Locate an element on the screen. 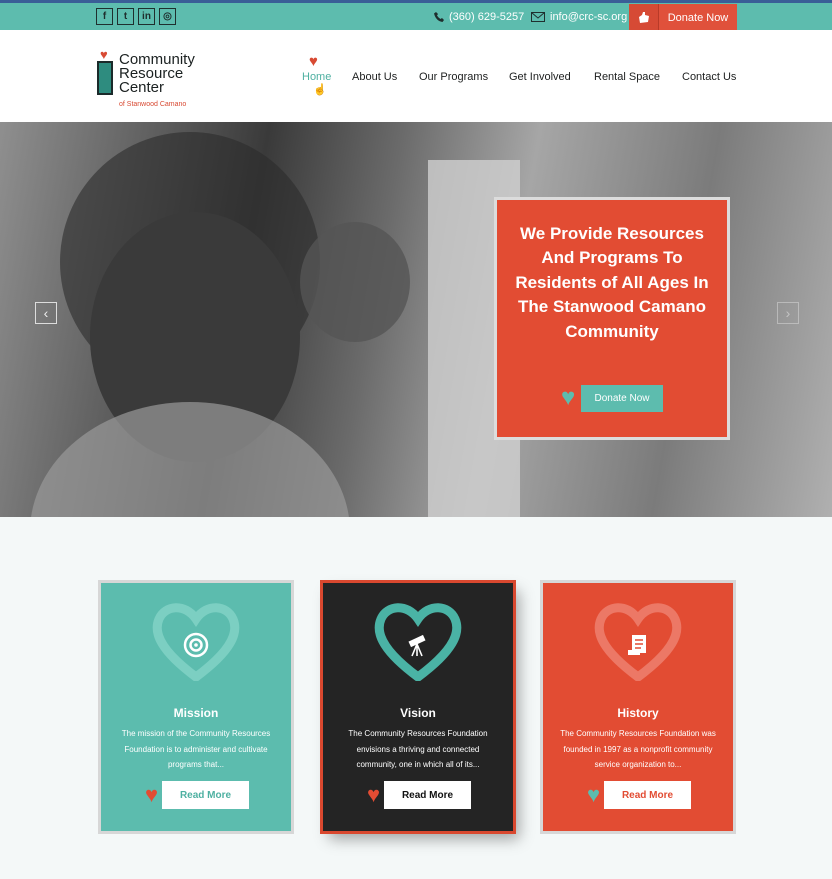 The width and height of the screenshot is (832, 879). logo-text: Community Resource Center is located at coordinates (157, 74).